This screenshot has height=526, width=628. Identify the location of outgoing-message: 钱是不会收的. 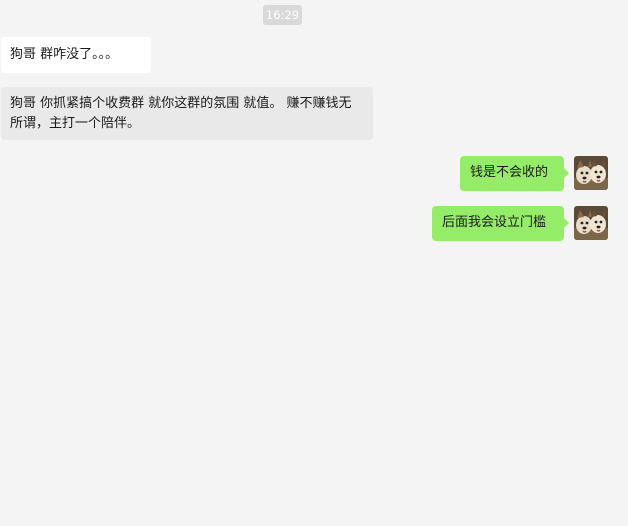
(514, 173).